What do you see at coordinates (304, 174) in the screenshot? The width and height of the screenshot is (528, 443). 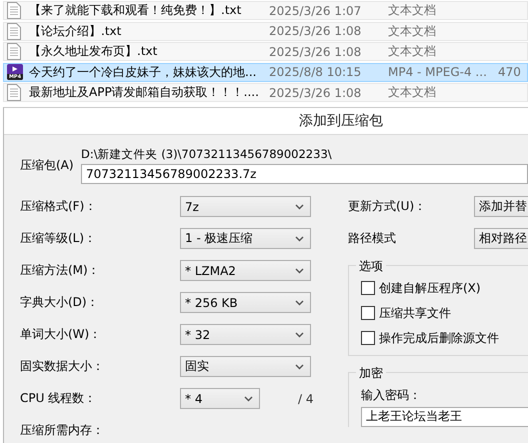 I see `archive-name-field: 70732113456789002233.7z` at bounding box center [304, 174].